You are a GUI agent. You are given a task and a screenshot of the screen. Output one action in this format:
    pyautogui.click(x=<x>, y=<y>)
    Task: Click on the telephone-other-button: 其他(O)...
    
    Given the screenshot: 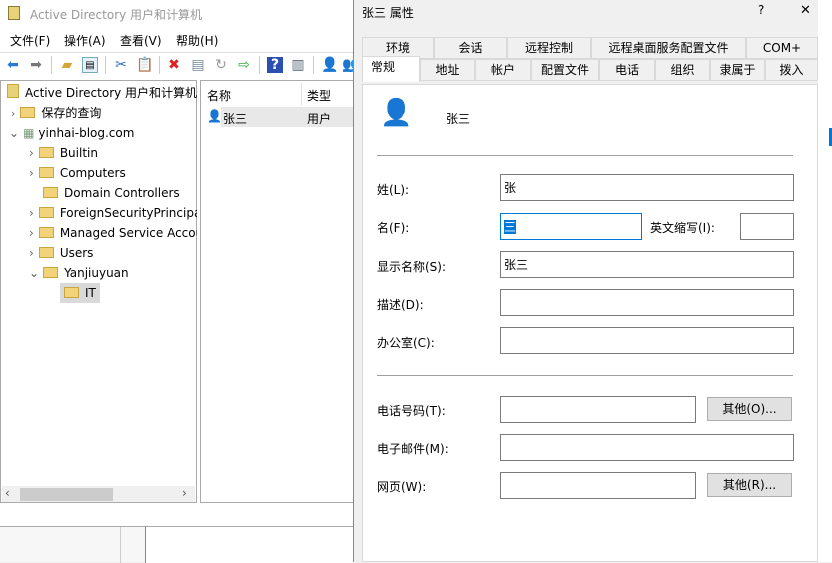 What is the action you would take?
    pyautogui.click(x=749, y=409)
    